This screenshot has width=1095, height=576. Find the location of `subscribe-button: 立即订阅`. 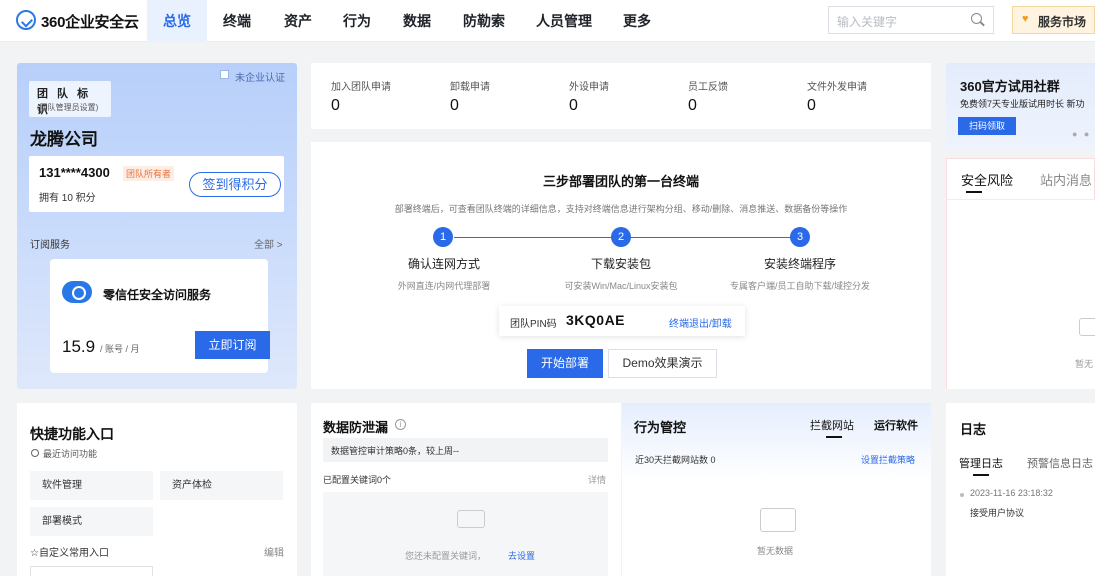

subscribe-button: 立即订阅 is located at coordinates (232, 345).